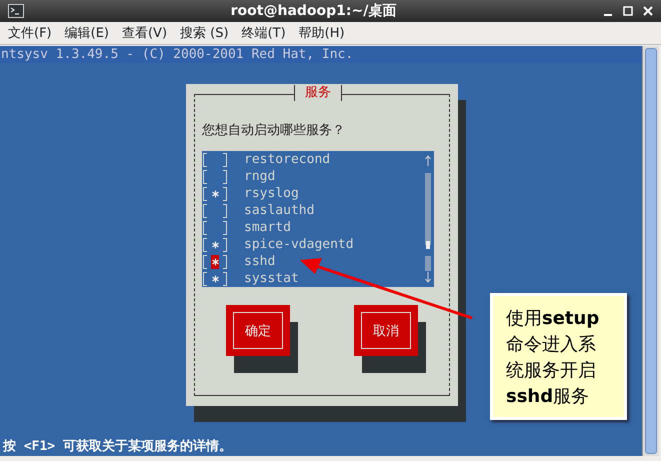 The height and width of the screenshot is (461, 661). I want to click on menu-item: 搜索 (S), so click(204, 33).